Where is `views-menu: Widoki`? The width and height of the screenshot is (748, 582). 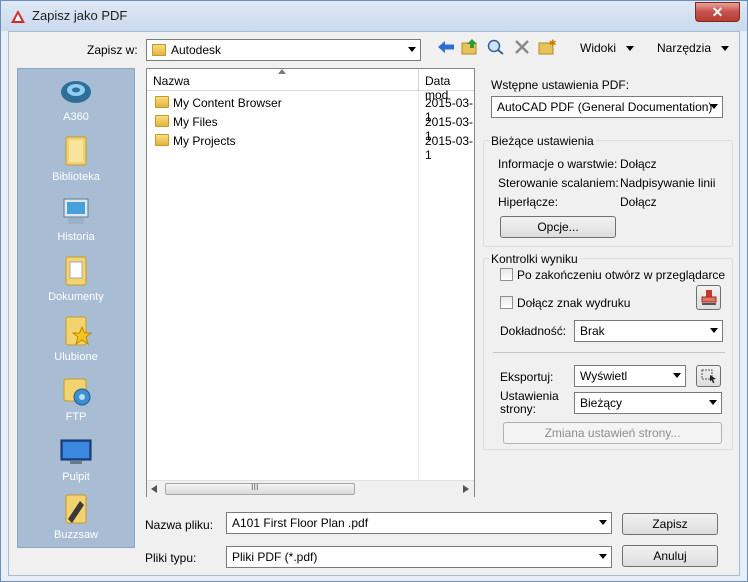 views-menu: Widoki is located at coordinates (607, 48).